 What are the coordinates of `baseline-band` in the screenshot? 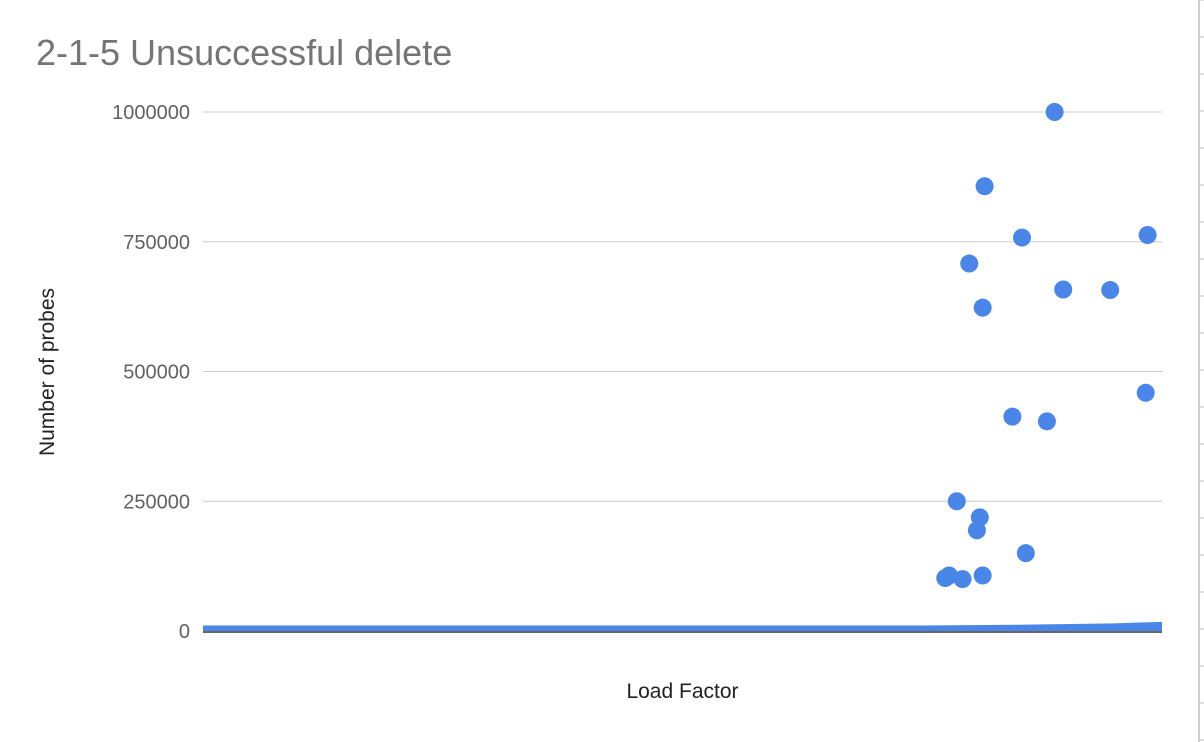 It's located at (682, 626).